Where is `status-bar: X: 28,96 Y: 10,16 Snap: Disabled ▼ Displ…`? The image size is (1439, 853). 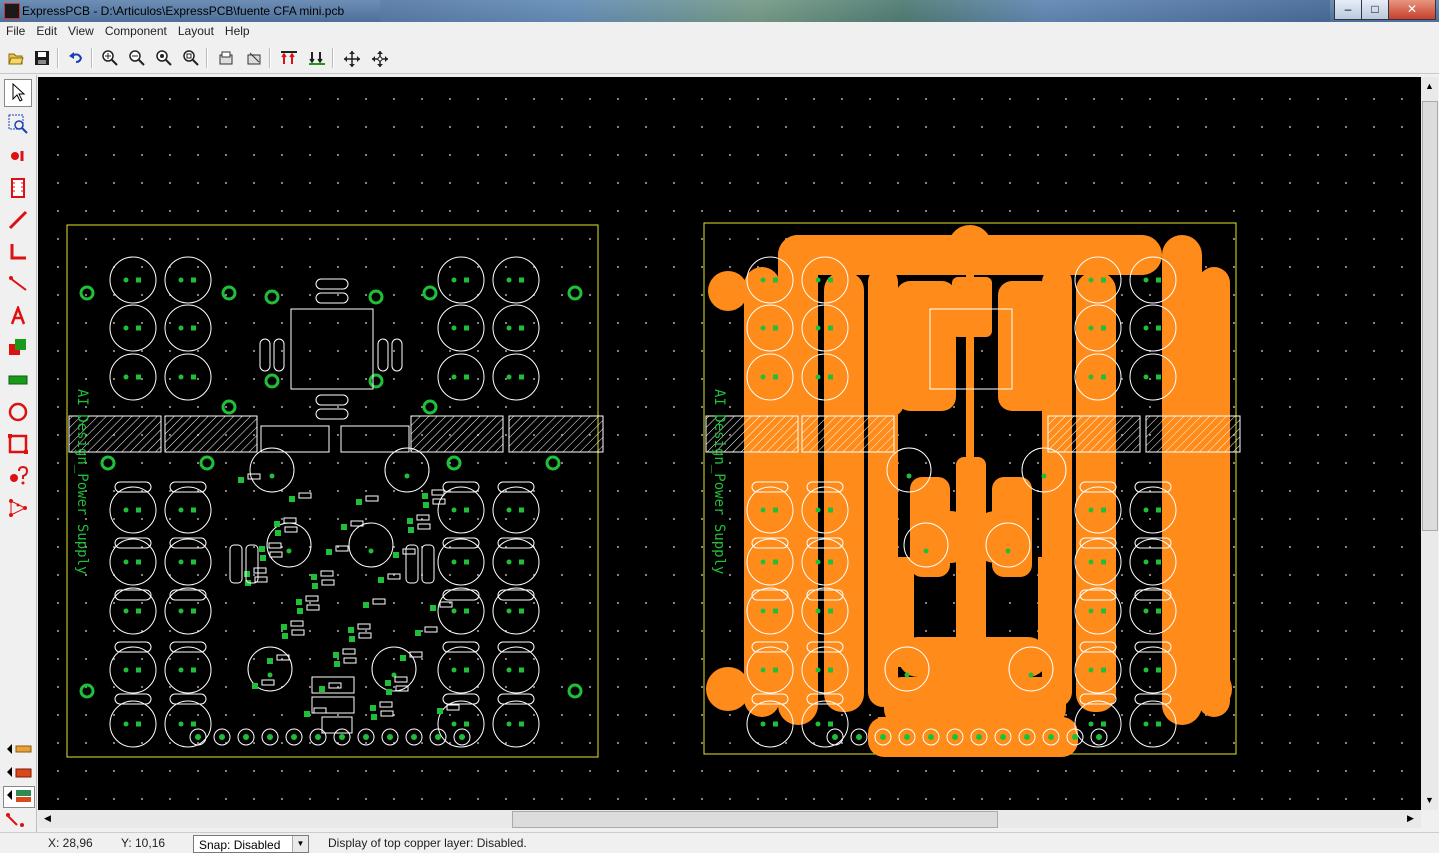
status-bar: X: 28,96 Y: 10,16 Snap: Disabled ▼ Displ… is located at coordinates (719, 842).